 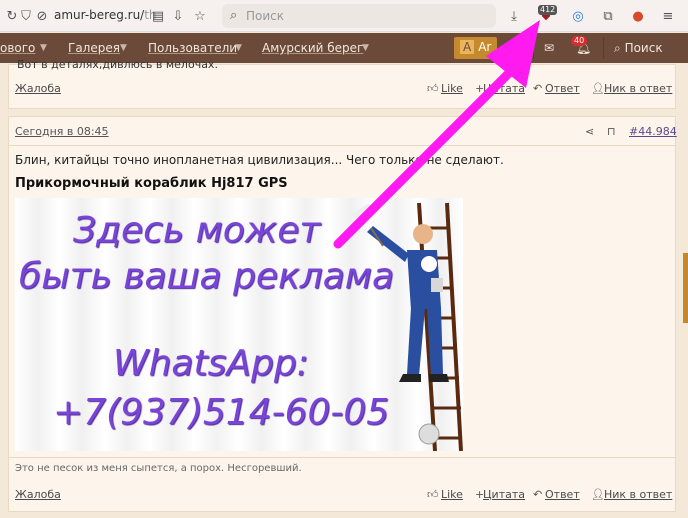 I want to click on save-page-icon: ⇩, so click(x=178, y=16).